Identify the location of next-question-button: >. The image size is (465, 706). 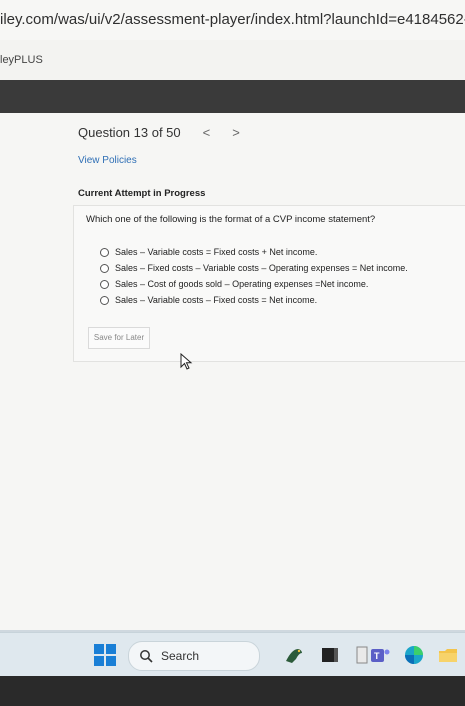
(236, 132).